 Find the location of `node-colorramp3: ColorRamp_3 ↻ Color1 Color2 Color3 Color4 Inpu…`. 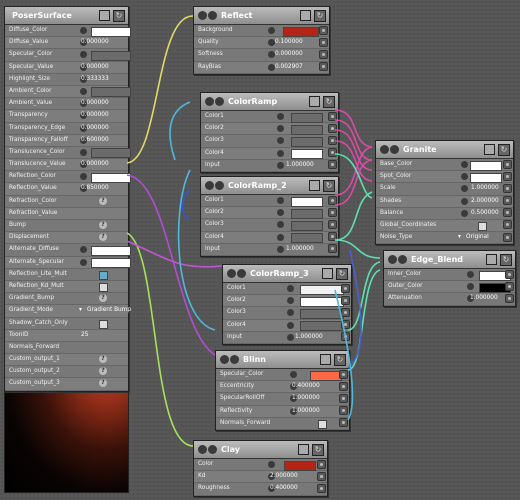

node-colorramp3: ColorRamp_3 ↻ Color1 Color2 Color3 Color4 Inpu… is located at coordinates (287, 304).